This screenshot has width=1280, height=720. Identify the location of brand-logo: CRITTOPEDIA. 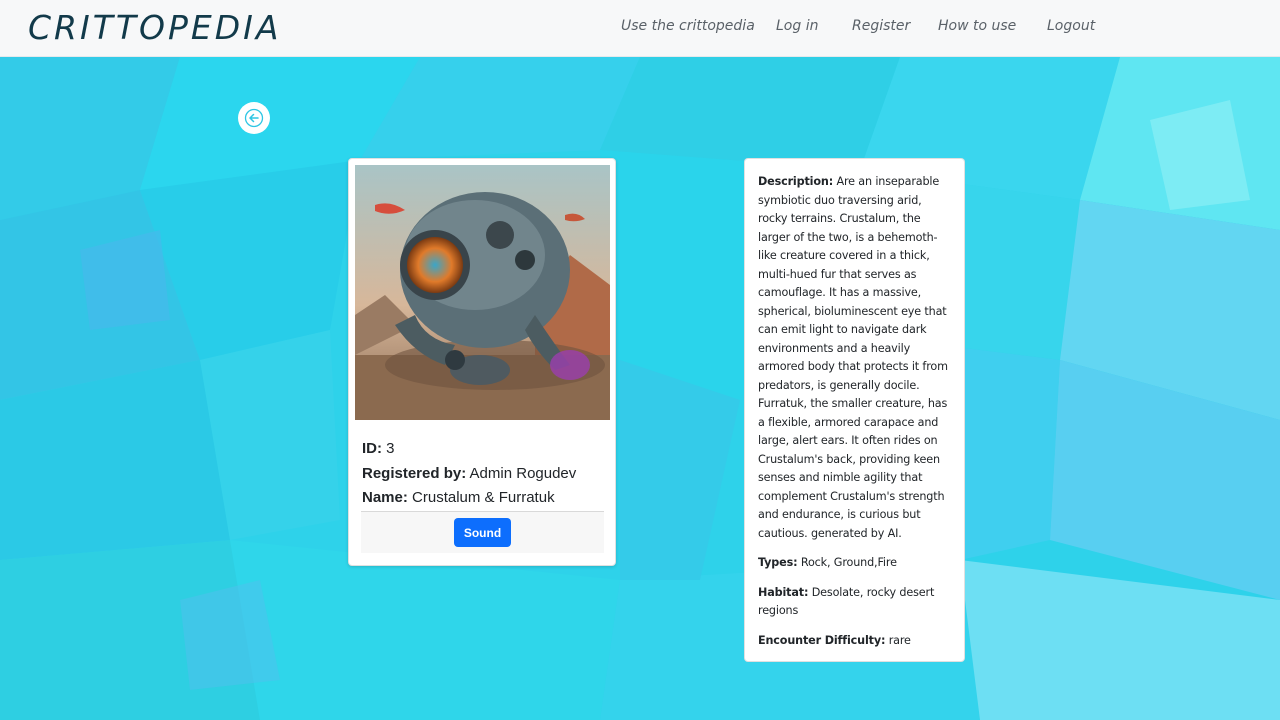
(154, 27).